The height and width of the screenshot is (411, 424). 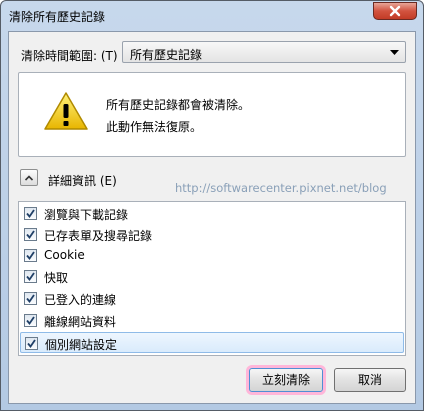 I want to click on list-item: Cookie, so click(x=212, y=255).